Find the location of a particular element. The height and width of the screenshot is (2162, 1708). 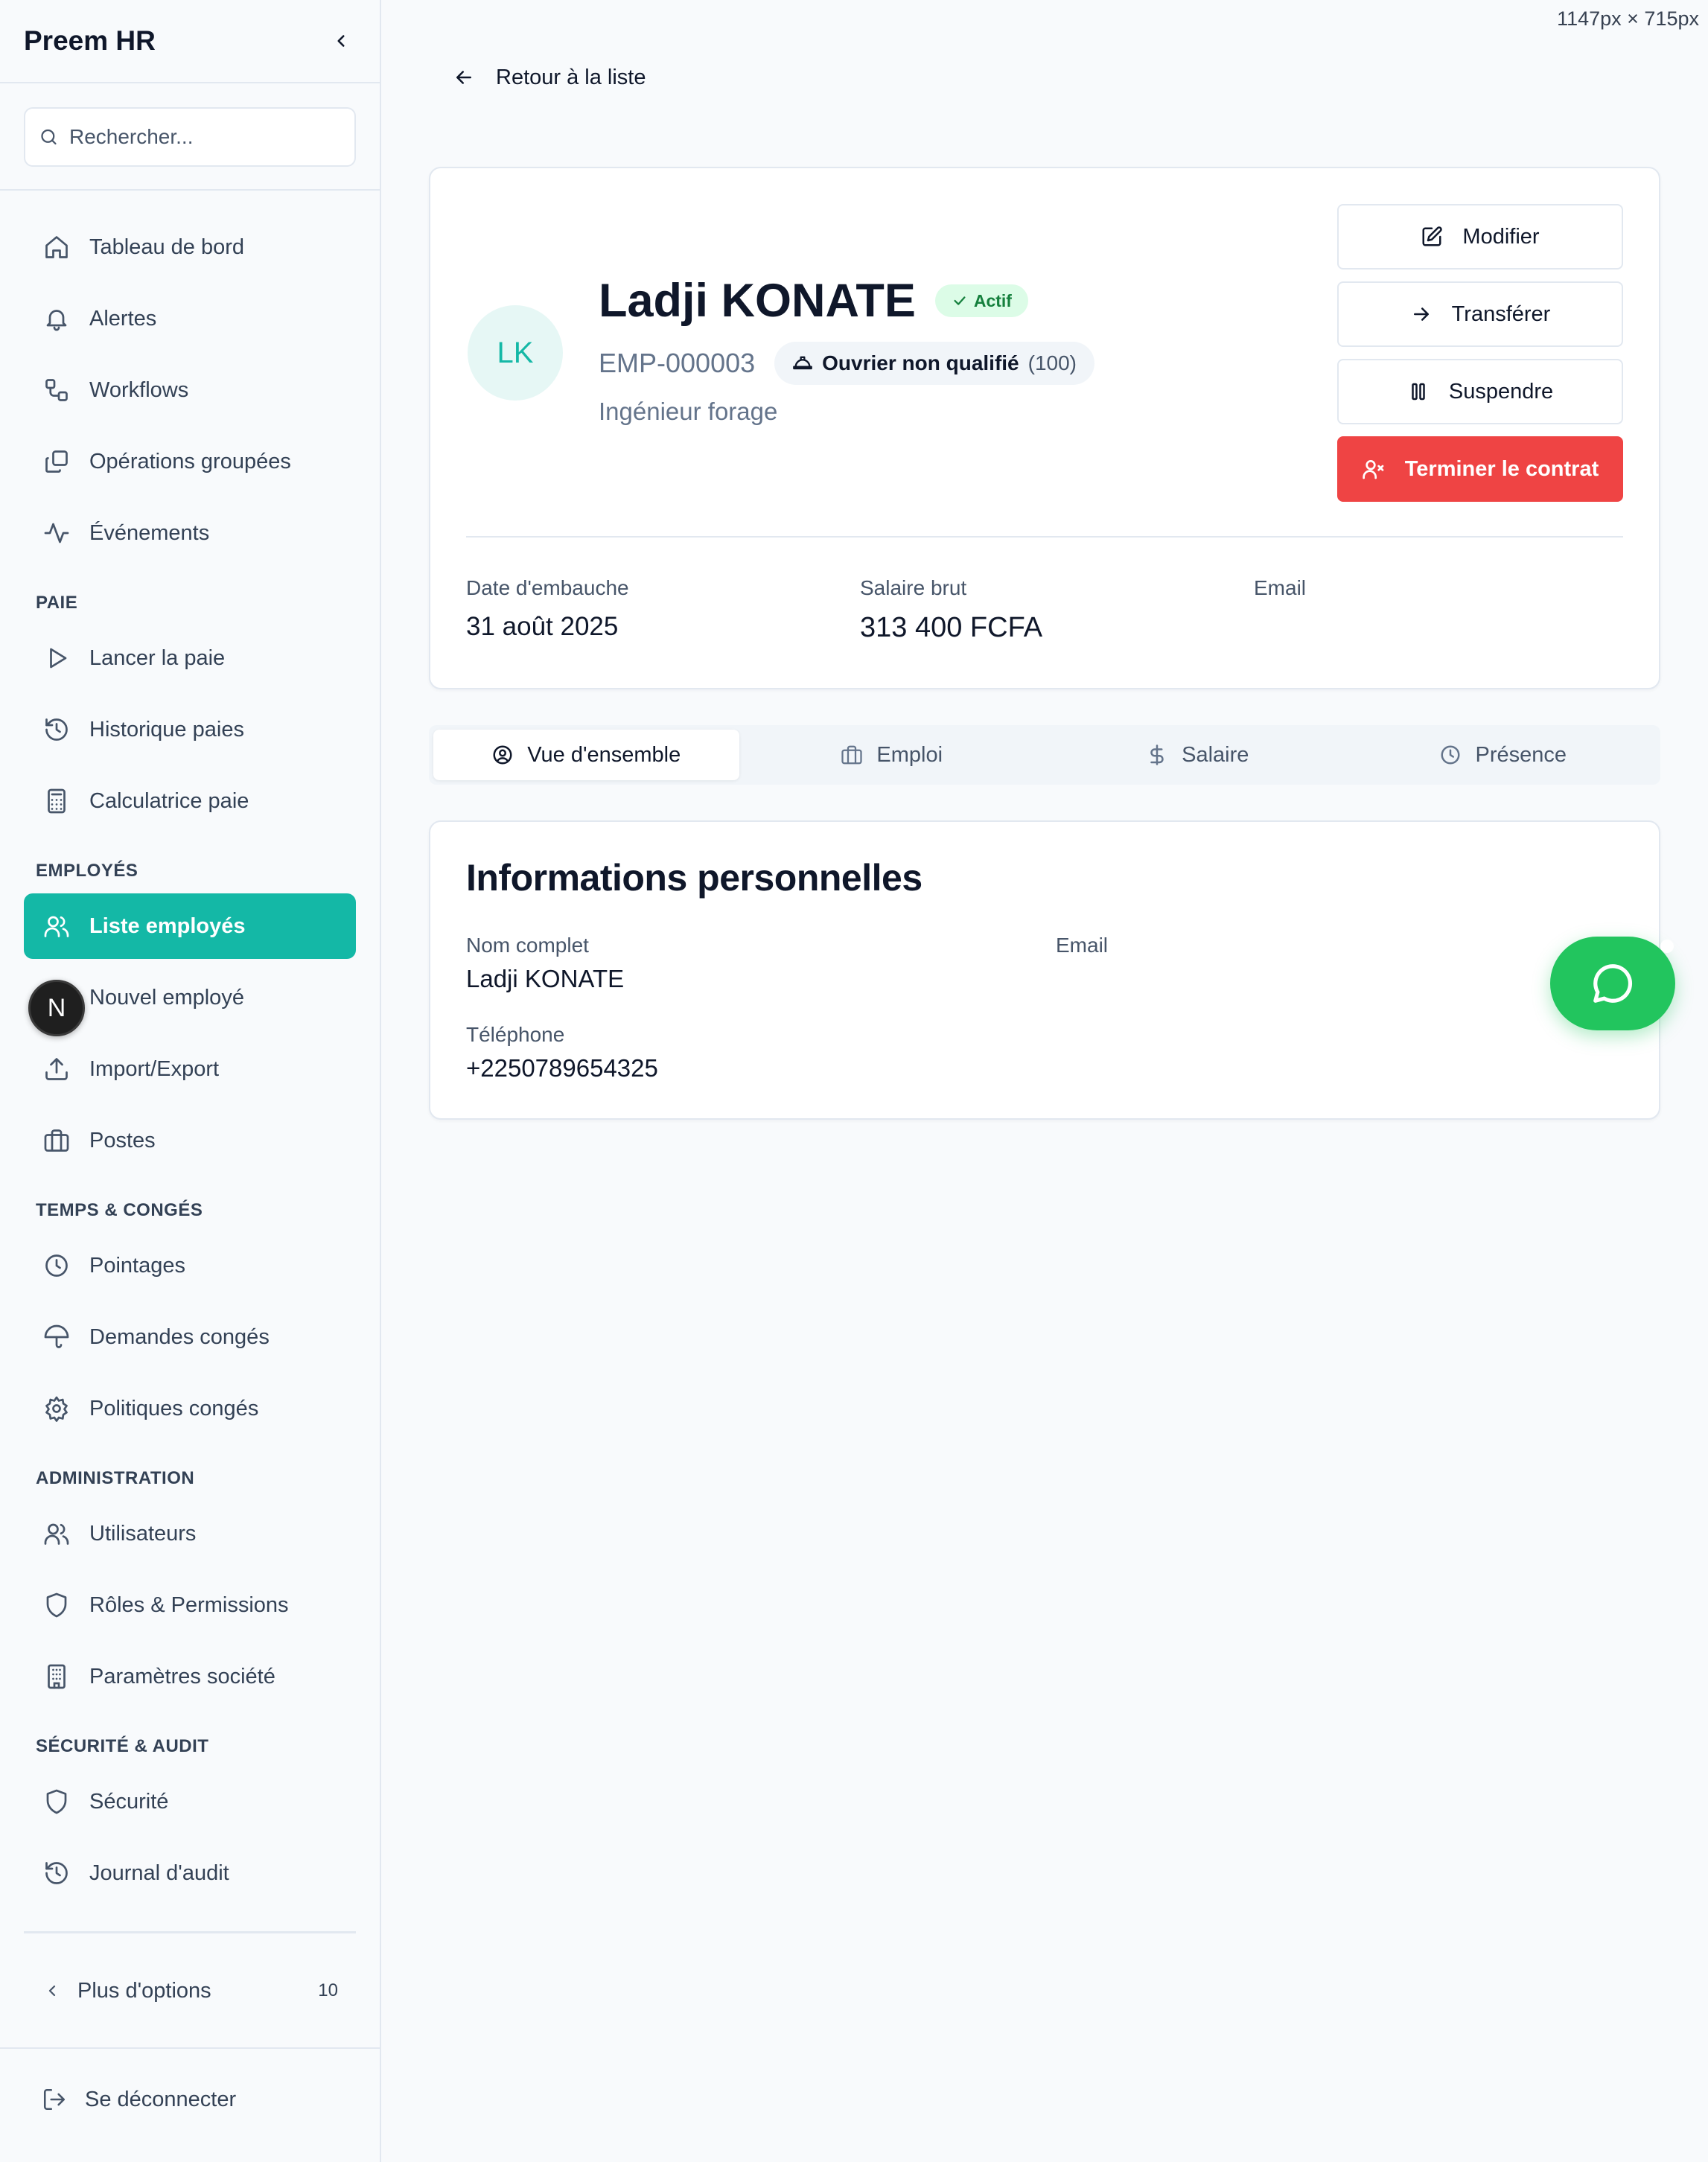

building-icon is located at coordinates (57, 1676).